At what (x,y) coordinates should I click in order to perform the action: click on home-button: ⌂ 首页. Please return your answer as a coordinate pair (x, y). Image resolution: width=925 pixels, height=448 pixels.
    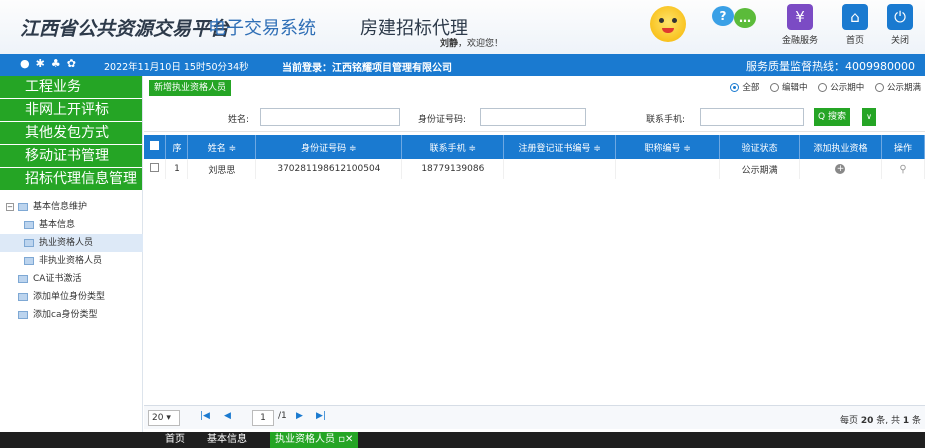
    Looking at the image, I should click on (855, 25).